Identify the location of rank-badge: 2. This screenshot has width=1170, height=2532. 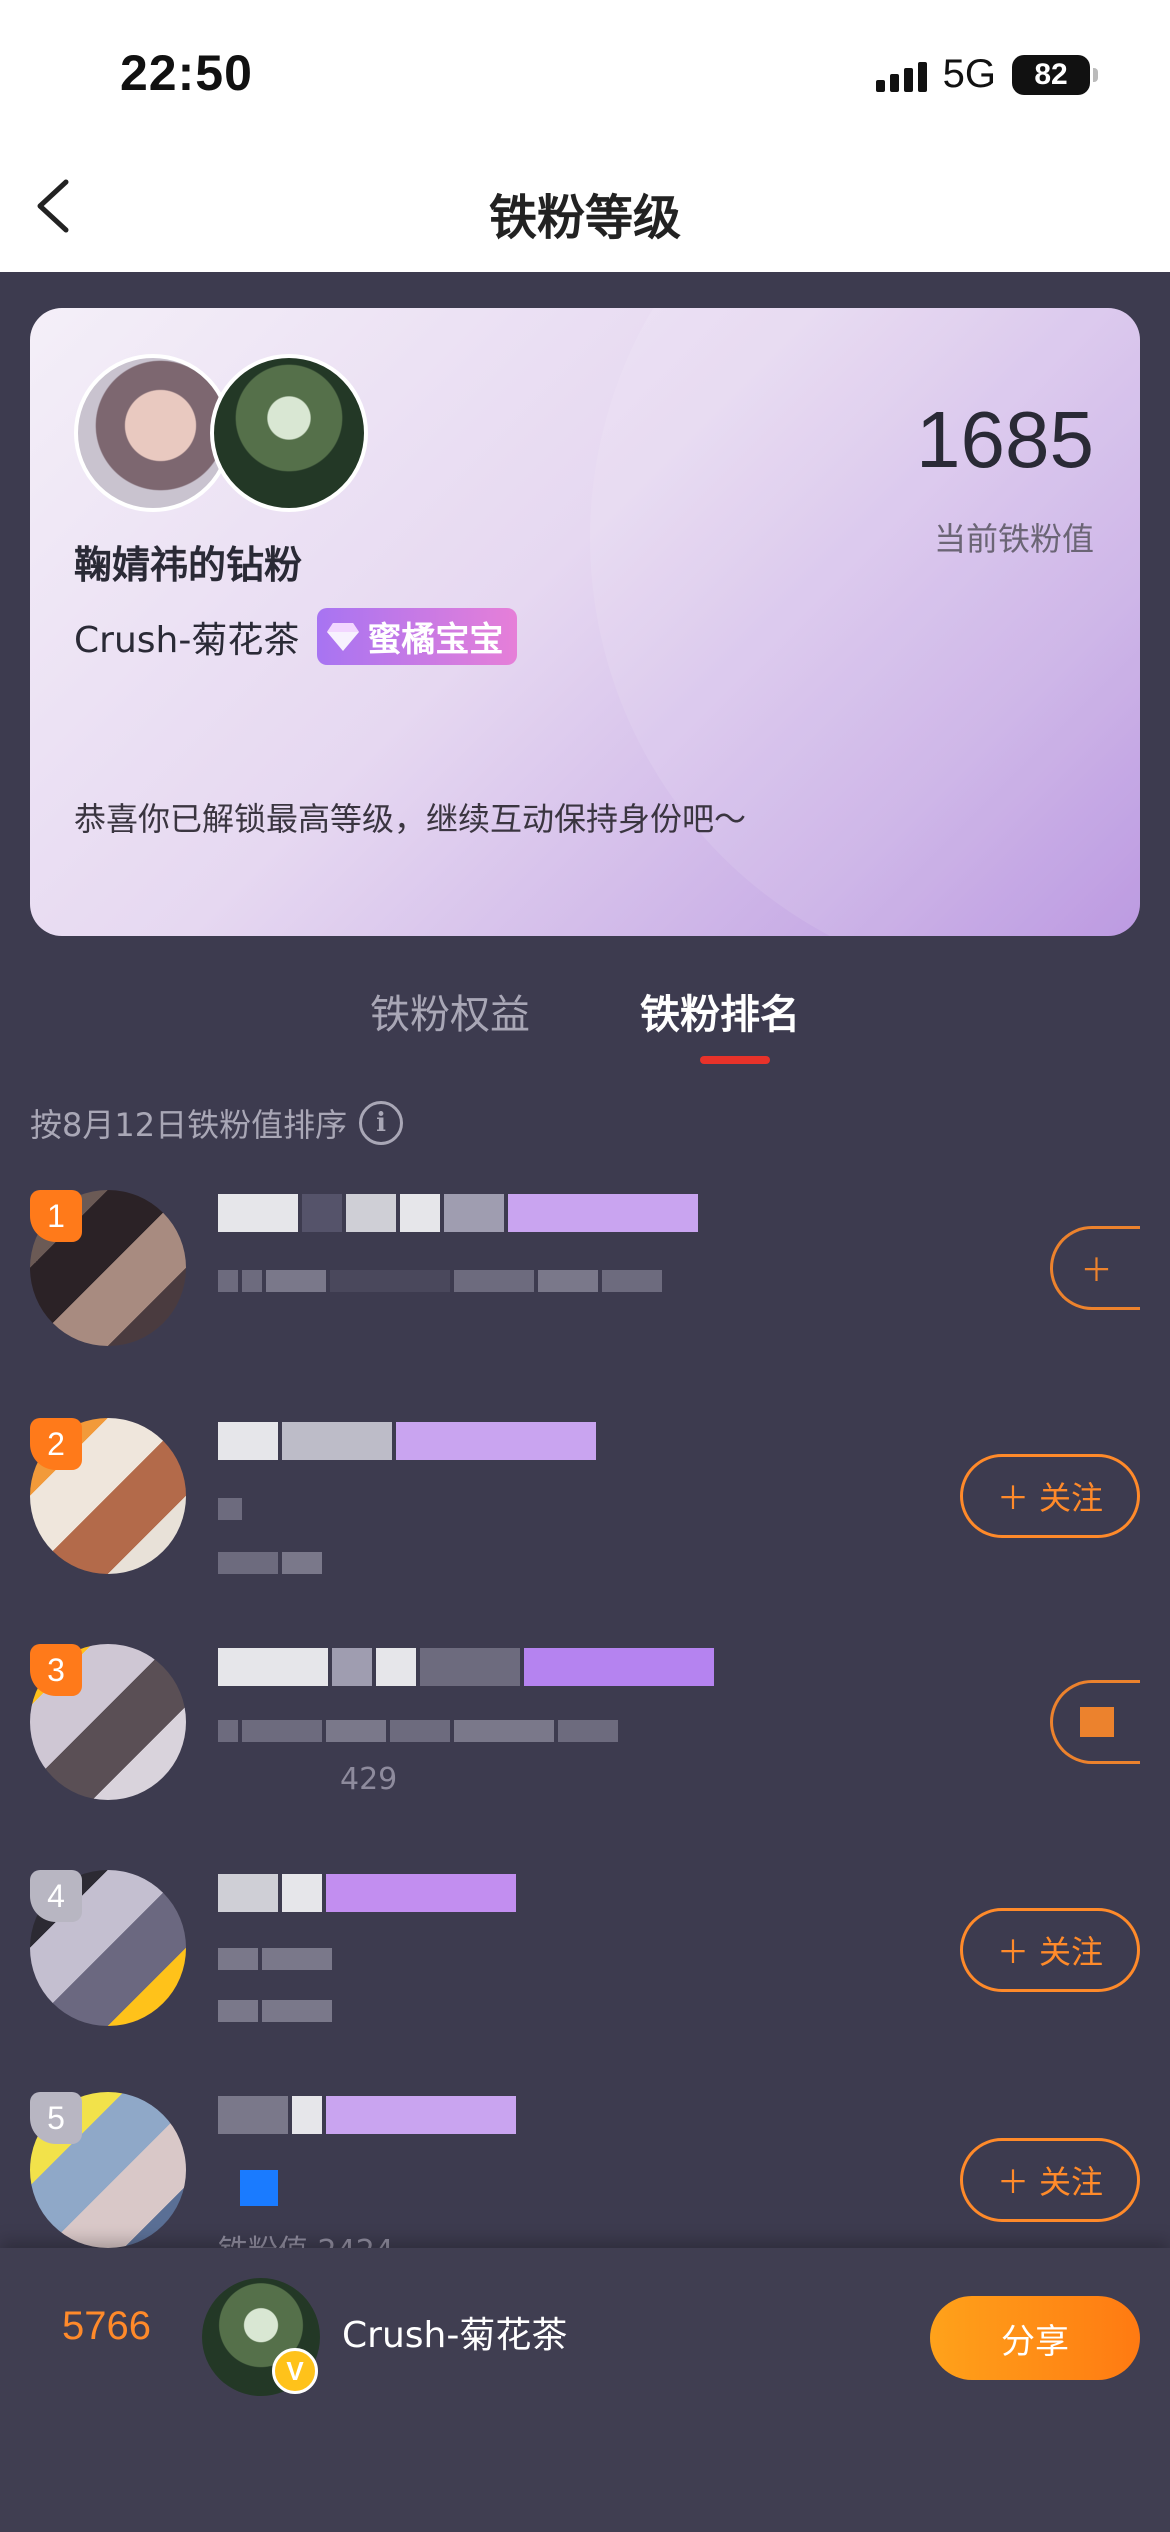
(56, 1444).